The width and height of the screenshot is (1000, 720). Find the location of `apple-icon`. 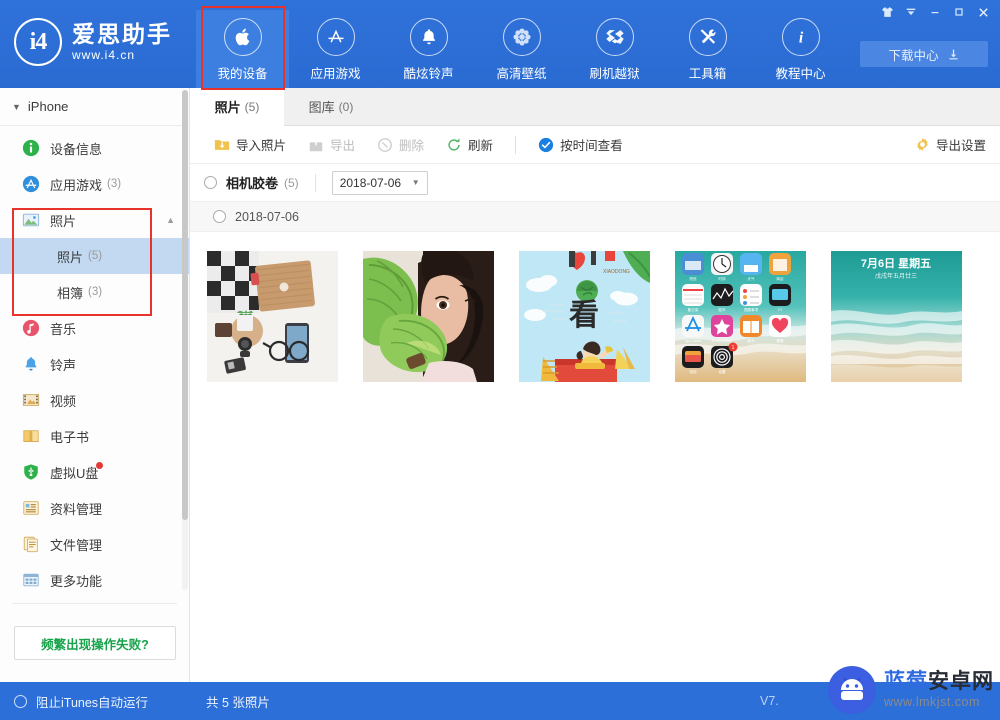

apple-icon is located at coordinates (242, 37).